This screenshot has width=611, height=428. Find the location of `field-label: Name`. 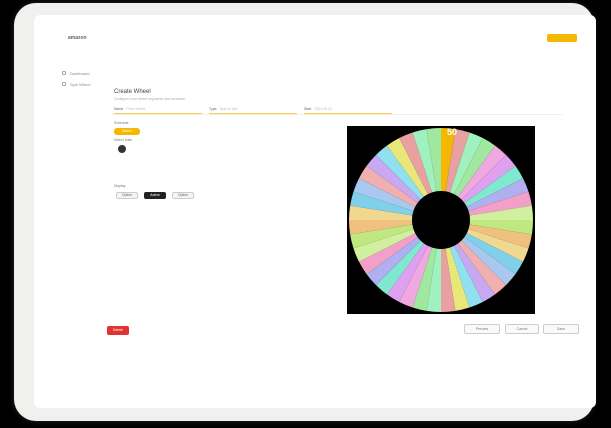

field-label: Name is located at coordinates (119, 109).